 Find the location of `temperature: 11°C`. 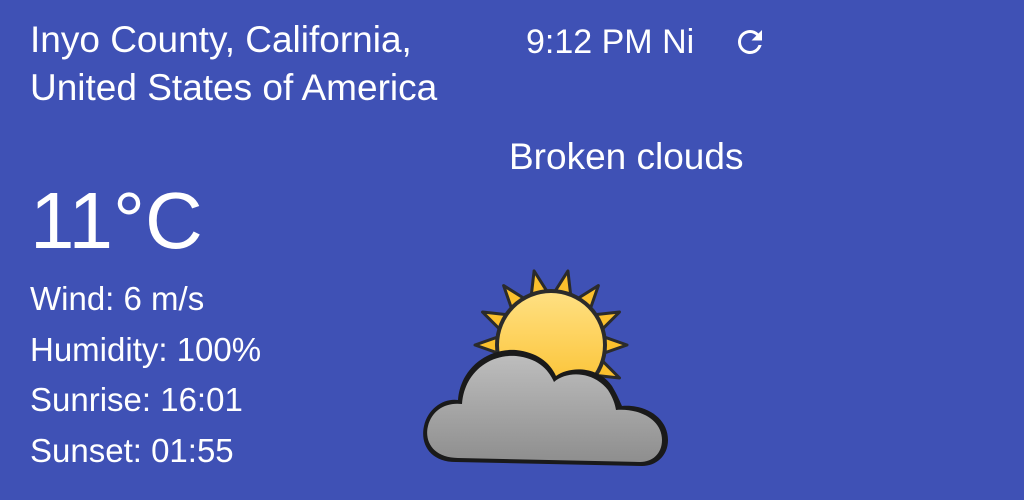

temperature: 11°C is located at coordinates (116, 220).